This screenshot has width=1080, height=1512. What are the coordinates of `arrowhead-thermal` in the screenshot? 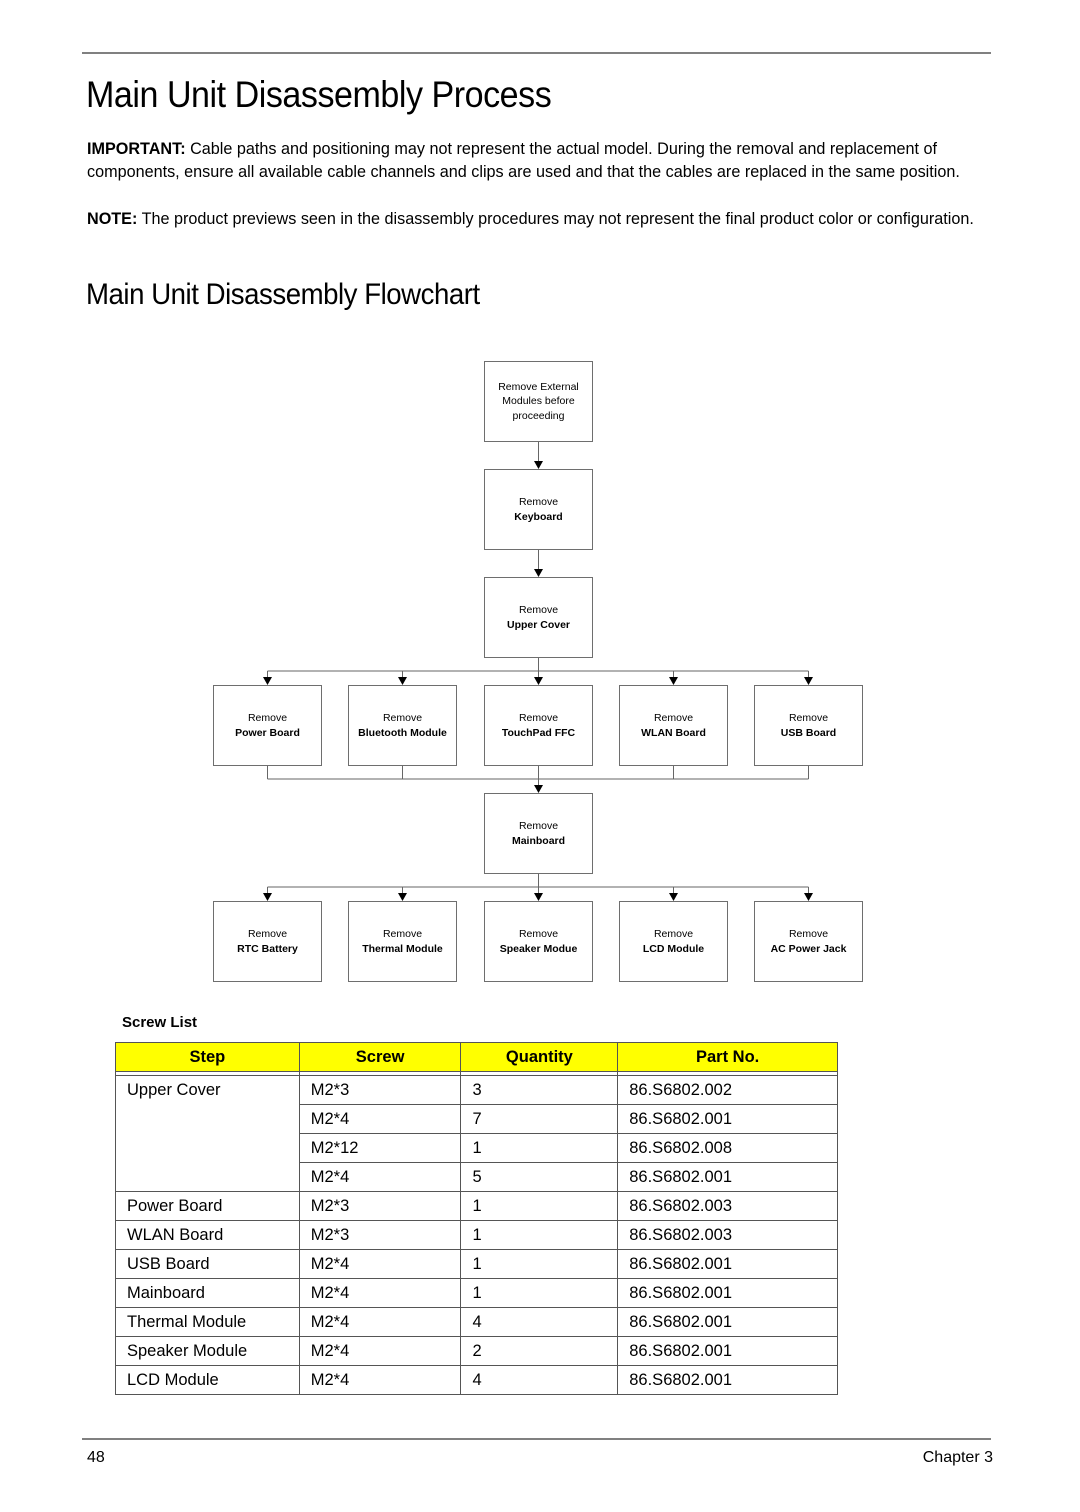 It's located at (402, 897).